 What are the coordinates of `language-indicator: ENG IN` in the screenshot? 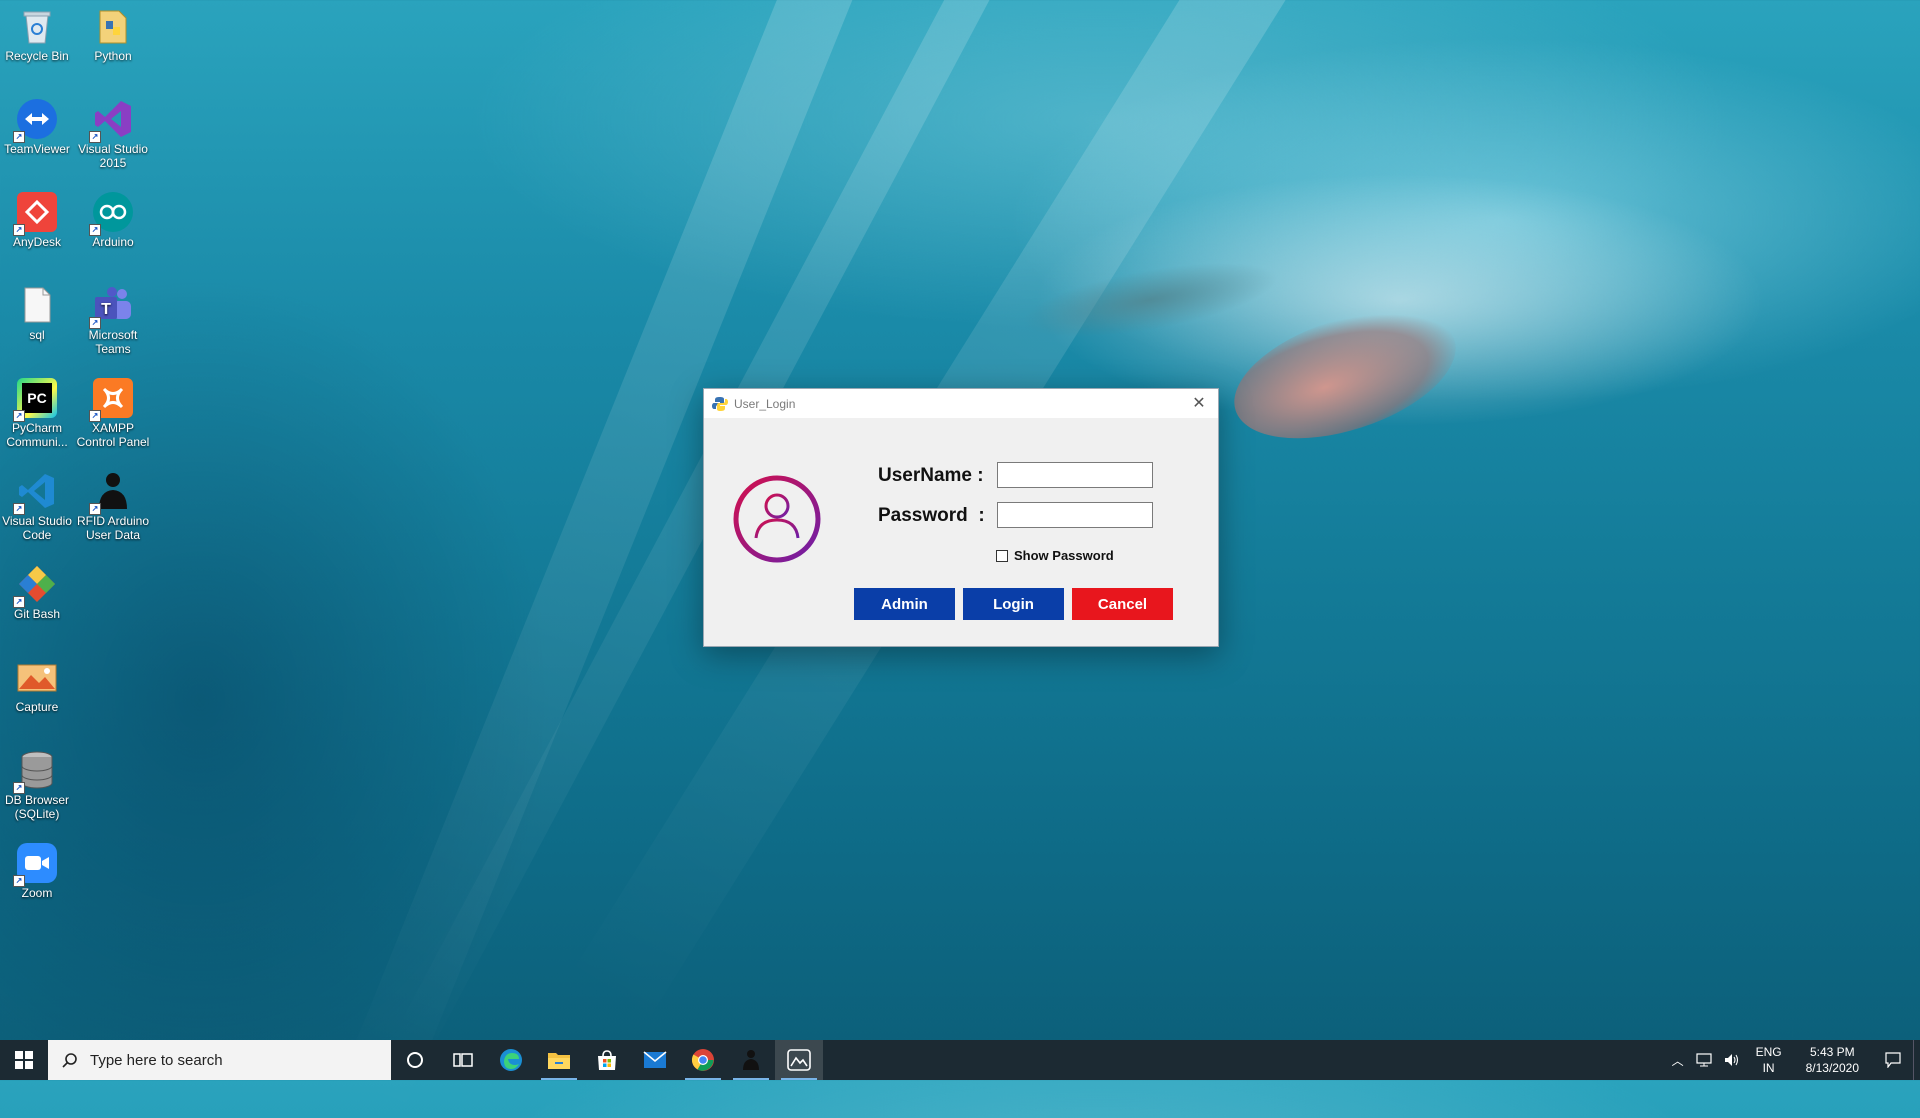 It's located at (1769, 1060).